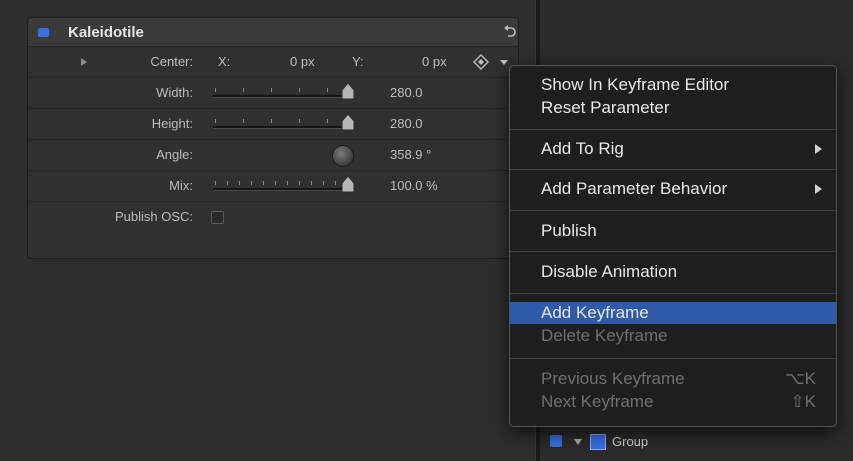 This screenshot has height=461, width=853. What do you see at coordinates (597, 401) in the screenshot?
I see `menu-item-label: Next Keyframe` at bounding box center [597, 401].